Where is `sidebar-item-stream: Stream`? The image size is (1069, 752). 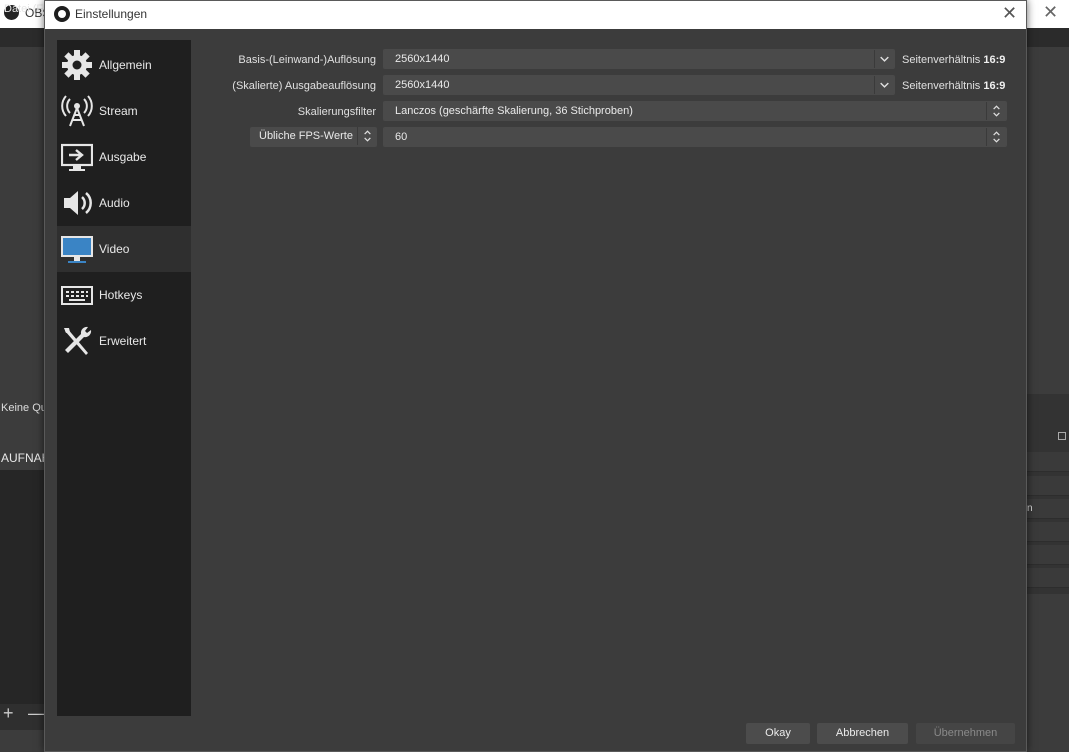
sidebar-item-stream: Stream is located at coordinates (124, 111).